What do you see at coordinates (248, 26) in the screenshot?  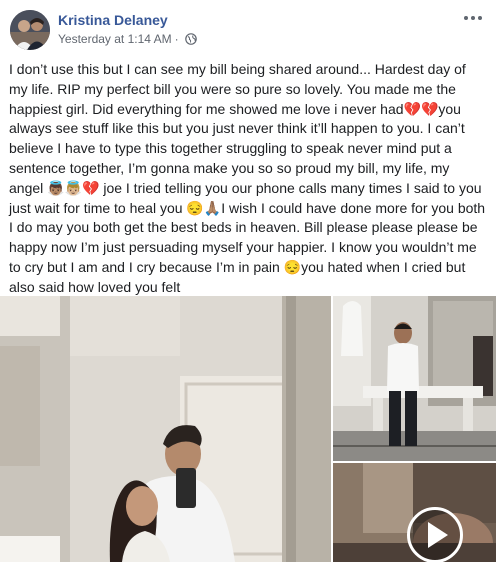 I see `post-header: Kristina Delaney Yesterday at 1:14 AM ·` at bounding box center [248, 26].